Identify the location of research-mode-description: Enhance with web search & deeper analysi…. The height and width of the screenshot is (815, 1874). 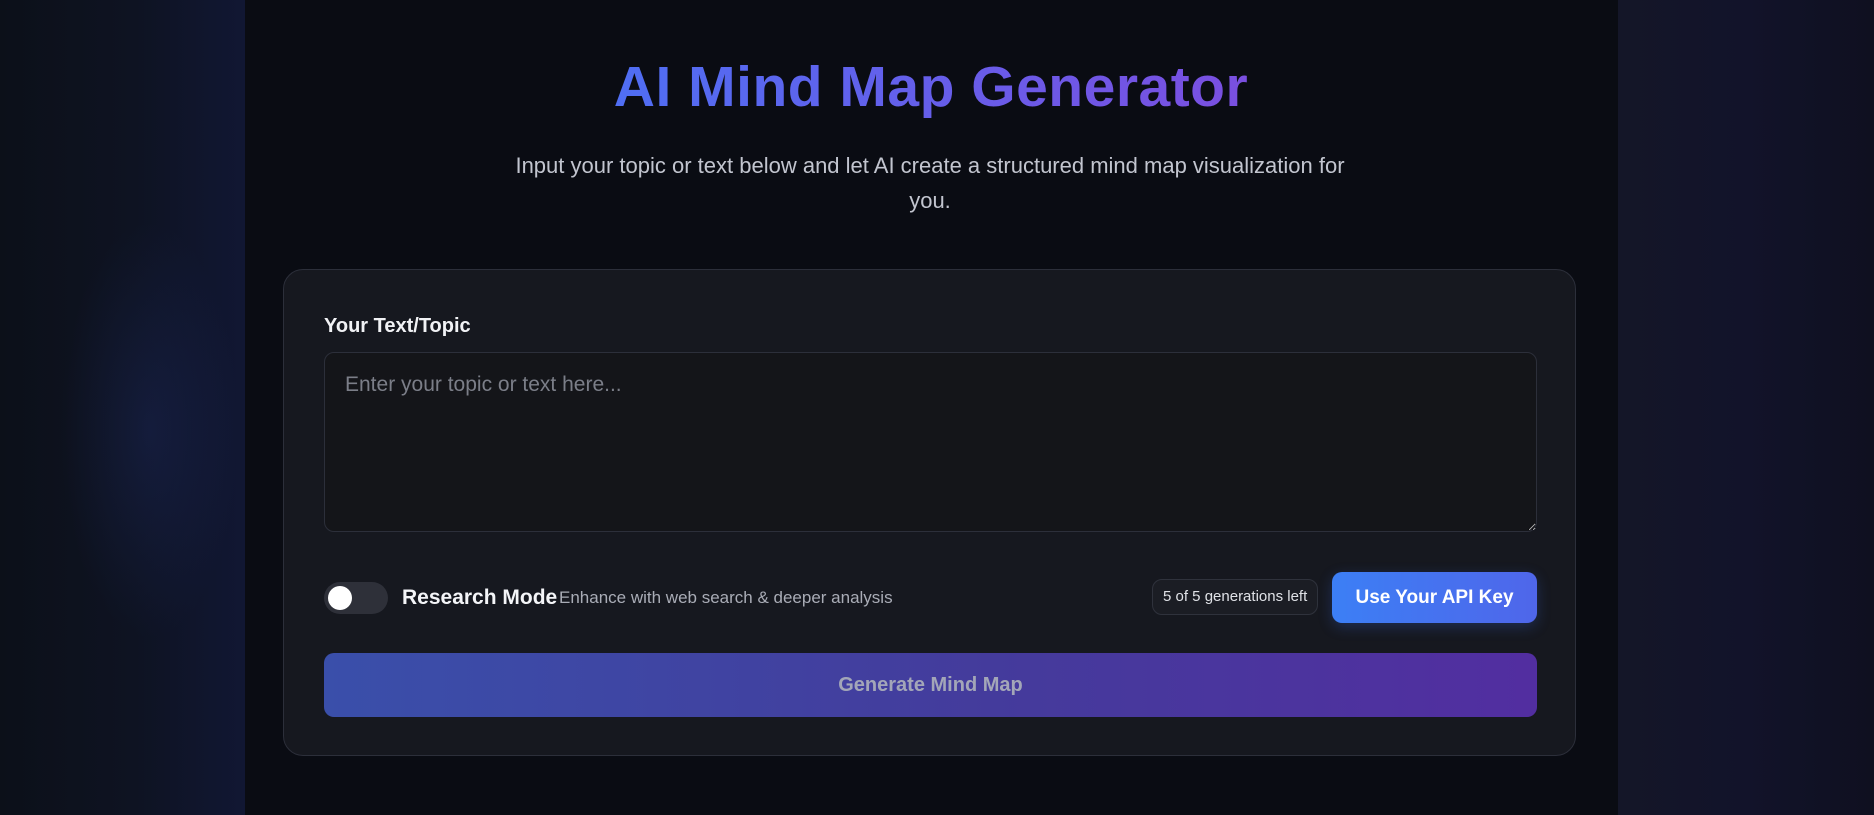
(726, 597).